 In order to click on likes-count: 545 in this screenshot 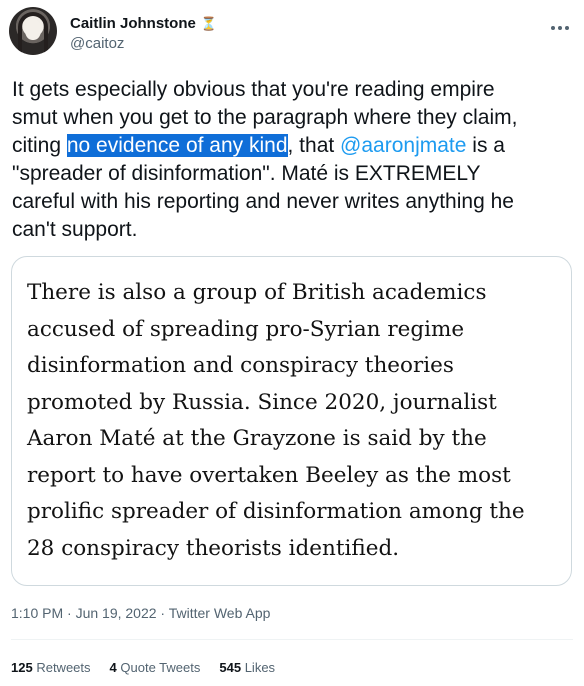, I will do `click(230, 667)`.